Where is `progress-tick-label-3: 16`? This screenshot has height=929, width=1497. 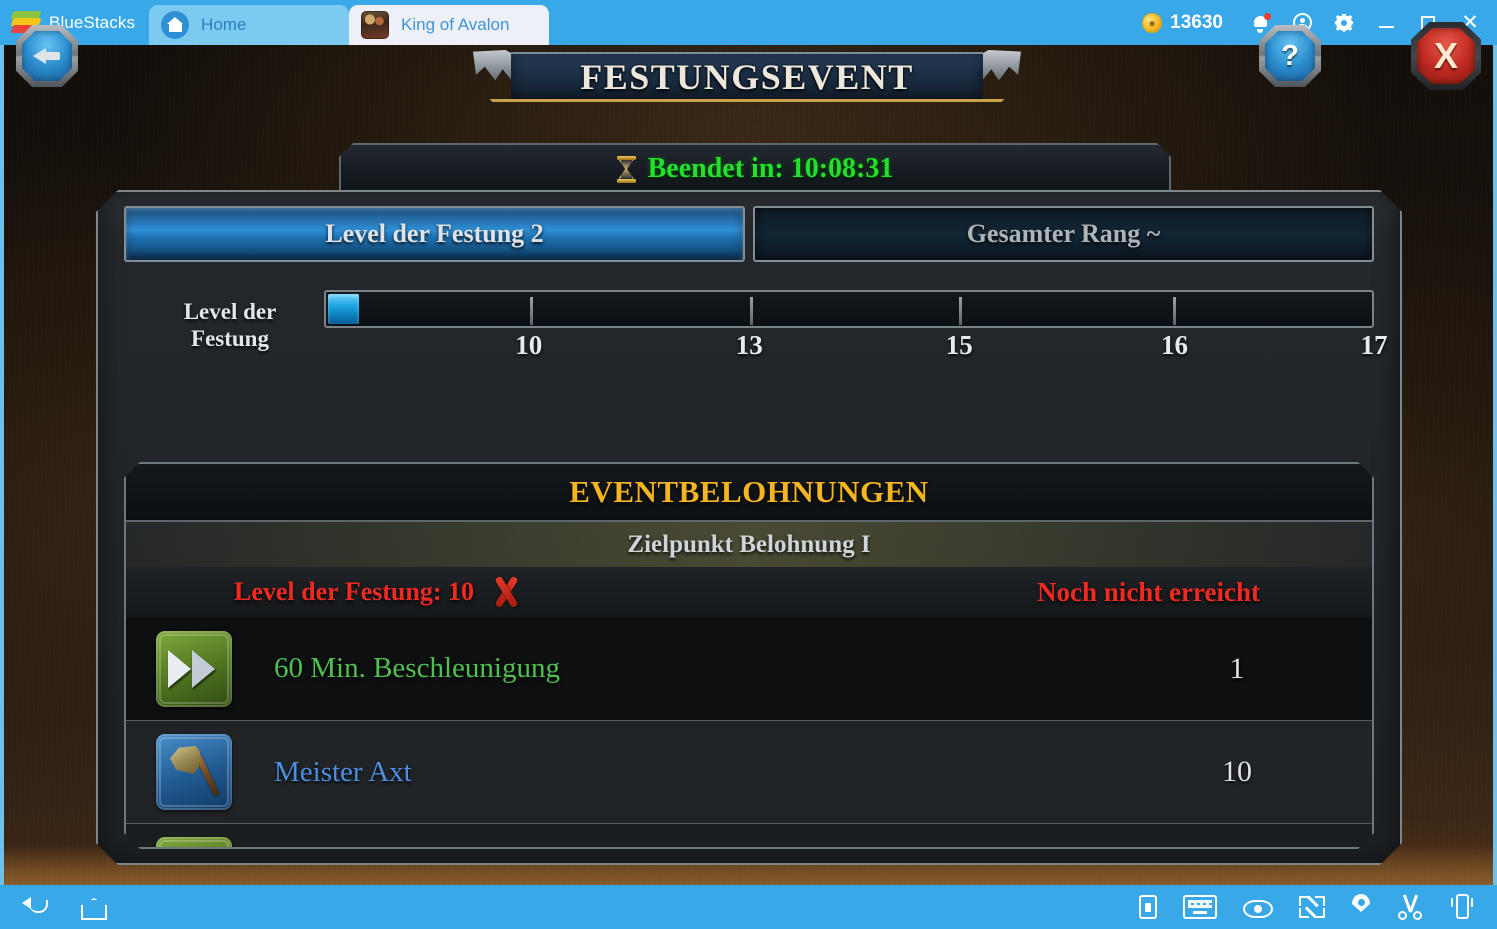
progress-tick-label-3: 16 is located at coordinates (1174, 345).